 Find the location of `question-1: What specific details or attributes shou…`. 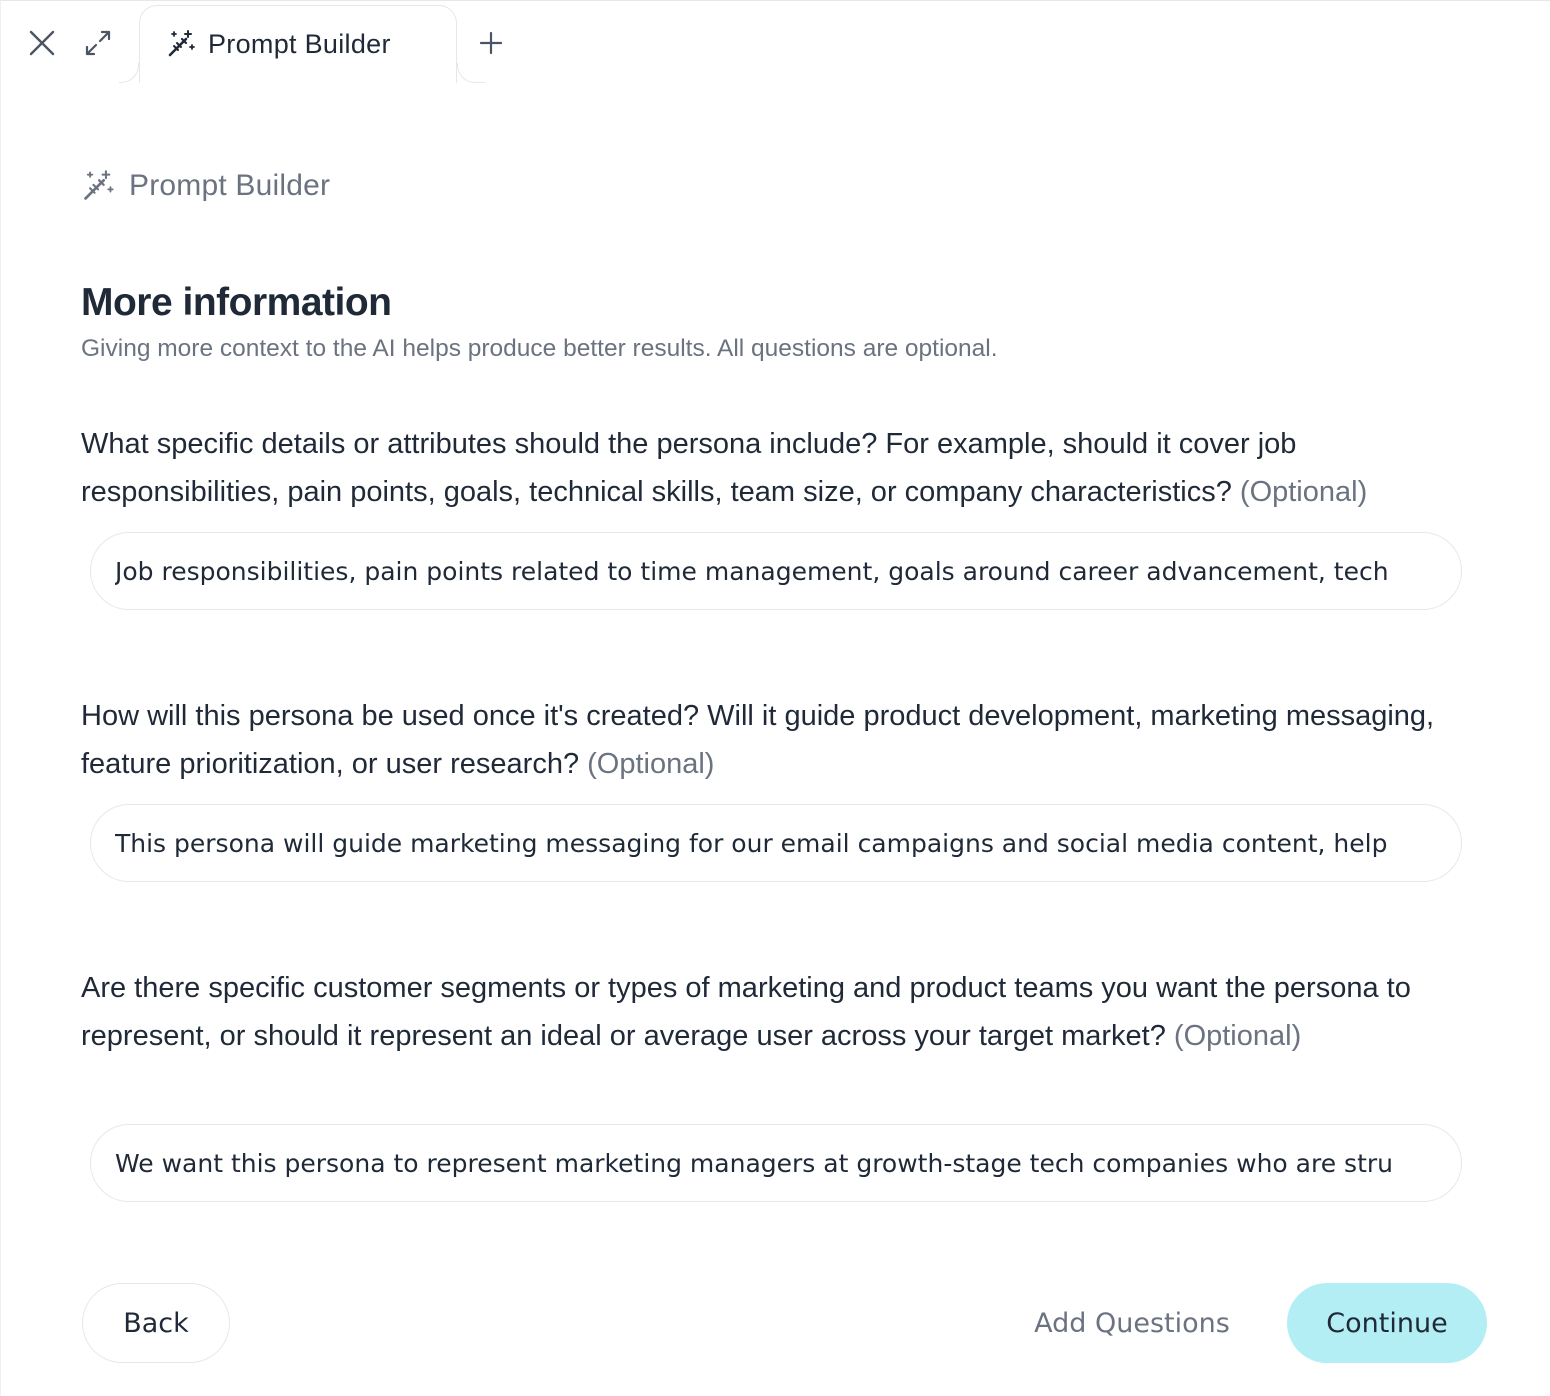

question-1: What specific details or attributes shou… is located at coordinates (781, 468).